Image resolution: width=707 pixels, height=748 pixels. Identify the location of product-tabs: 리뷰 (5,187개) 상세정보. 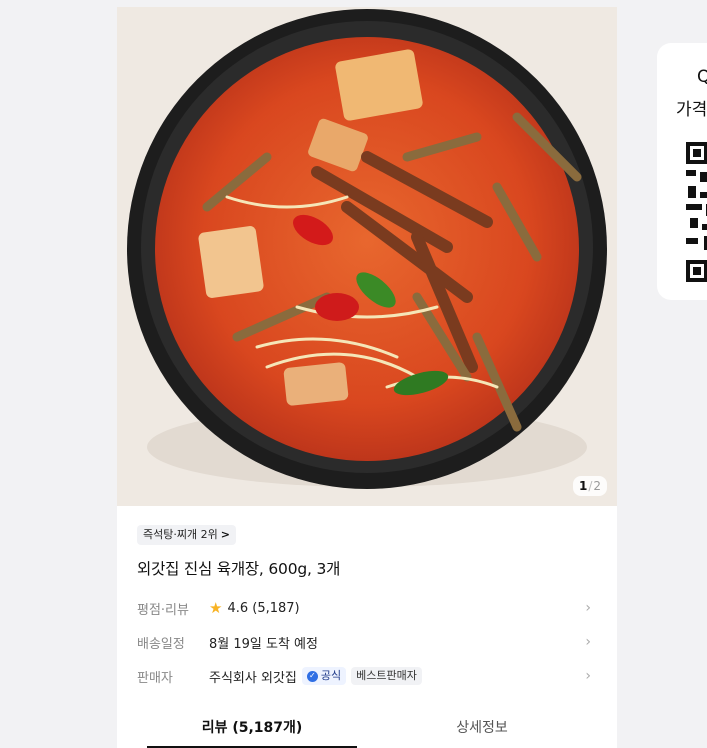
(367, 727).